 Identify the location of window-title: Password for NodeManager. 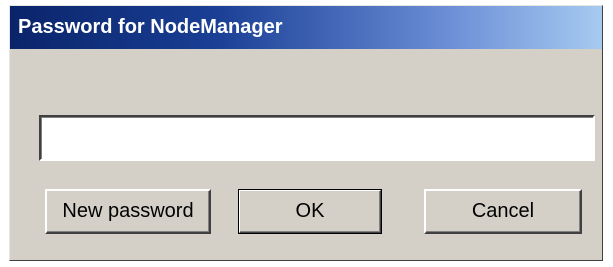
(150, 27).